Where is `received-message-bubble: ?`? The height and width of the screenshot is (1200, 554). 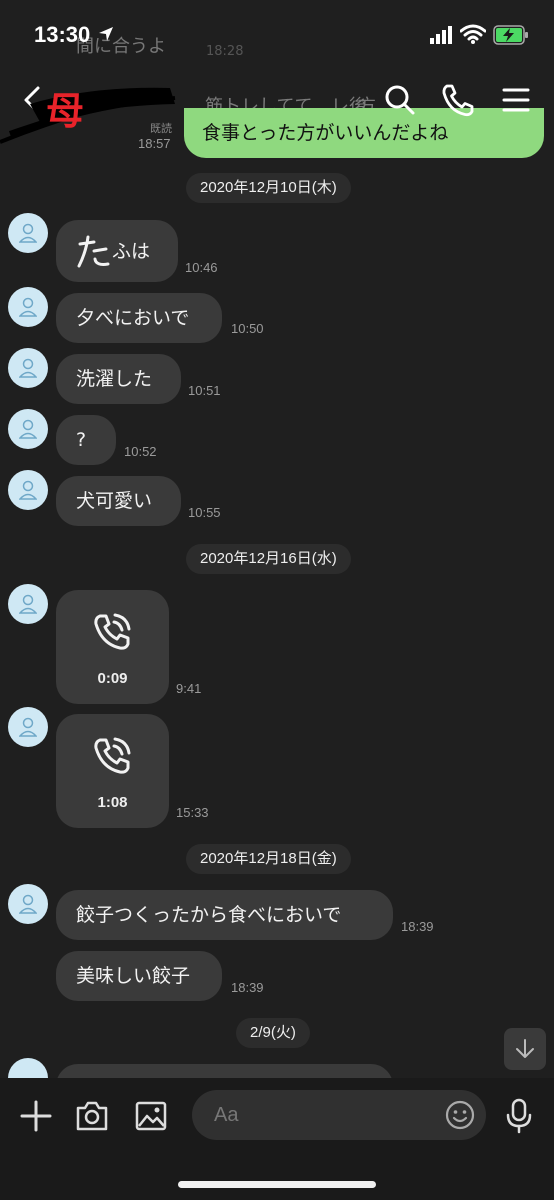
received-message-bubble: ? is located at coordinates (86, 440).